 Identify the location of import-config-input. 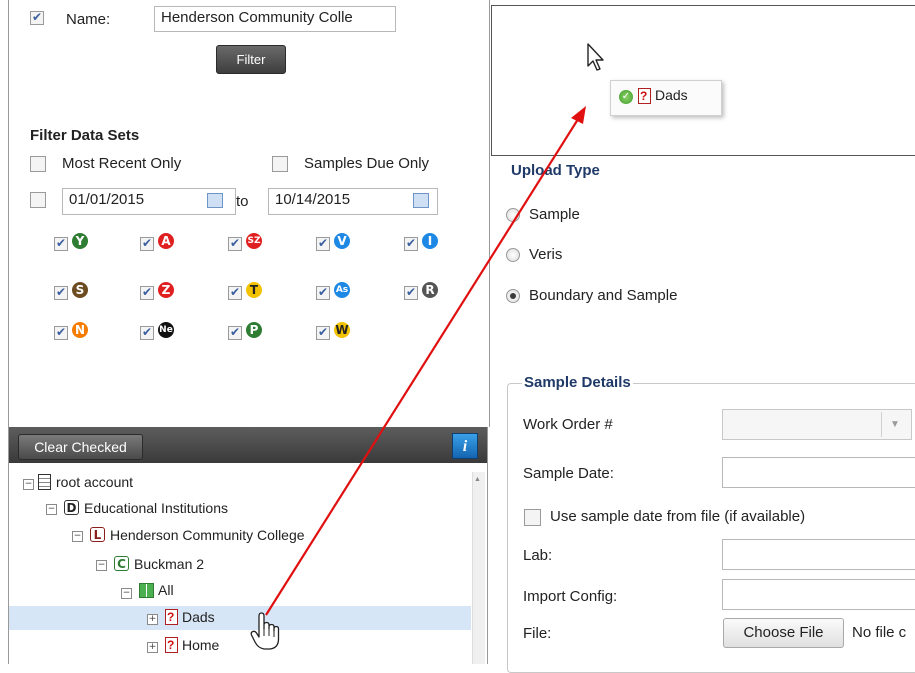
(818, 594).